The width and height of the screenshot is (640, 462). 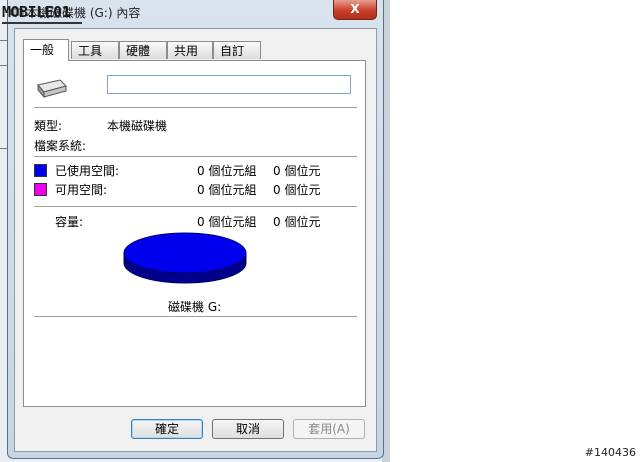 I want to click on type-value: 本機磁碟機, so click(x=137, y=126).